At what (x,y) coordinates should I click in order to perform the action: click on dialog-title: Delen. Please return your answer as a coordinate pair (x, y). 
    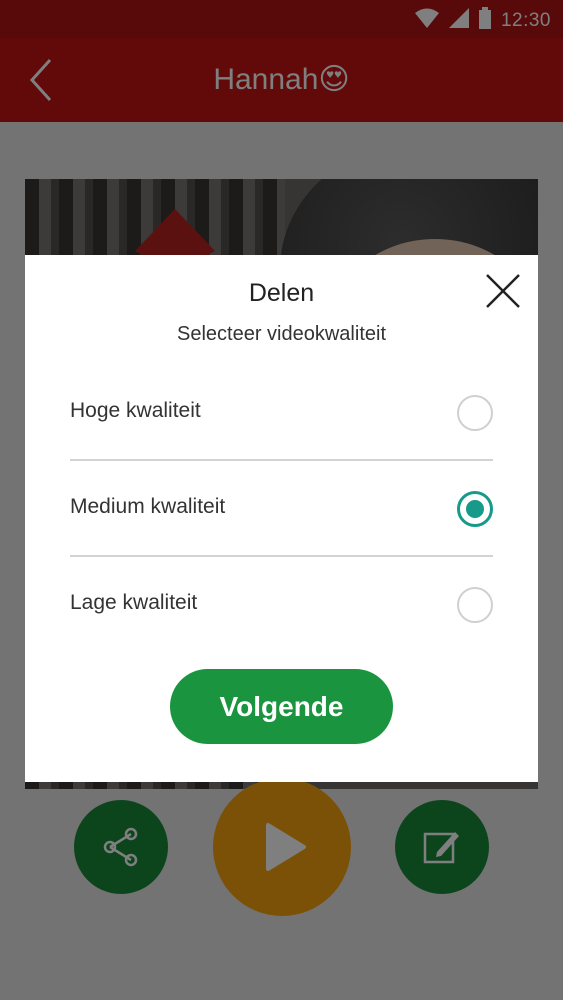
    Looking at the image, I should click on (281, 293).